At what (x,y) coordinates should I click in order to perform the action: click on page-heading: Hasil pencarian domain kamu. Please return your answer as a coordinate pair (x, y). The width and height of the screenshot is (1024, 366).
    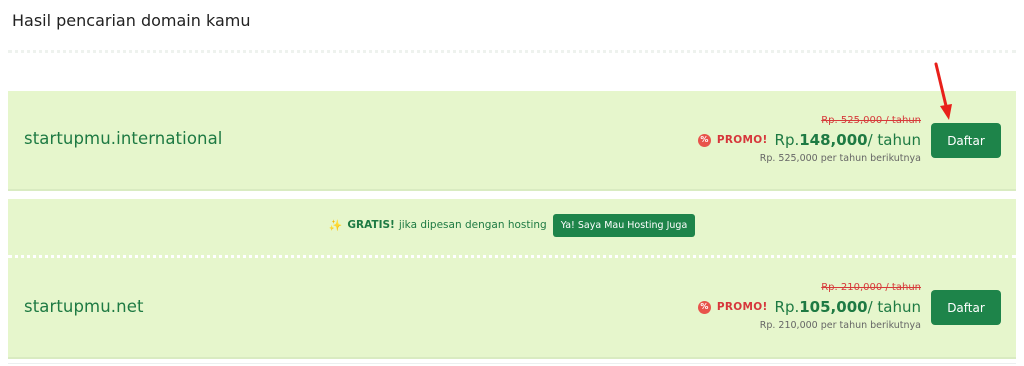
    Looking at the image, I should click on (131, 20).